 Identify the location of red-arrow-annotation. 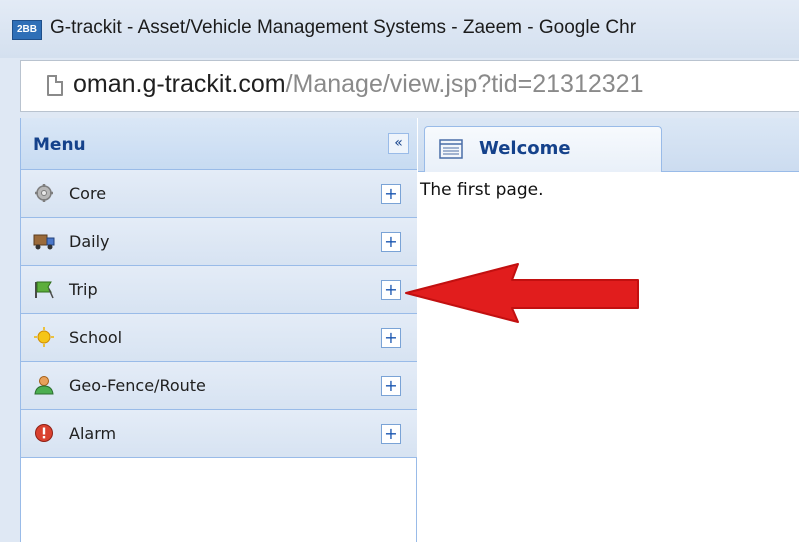
(522, 293).